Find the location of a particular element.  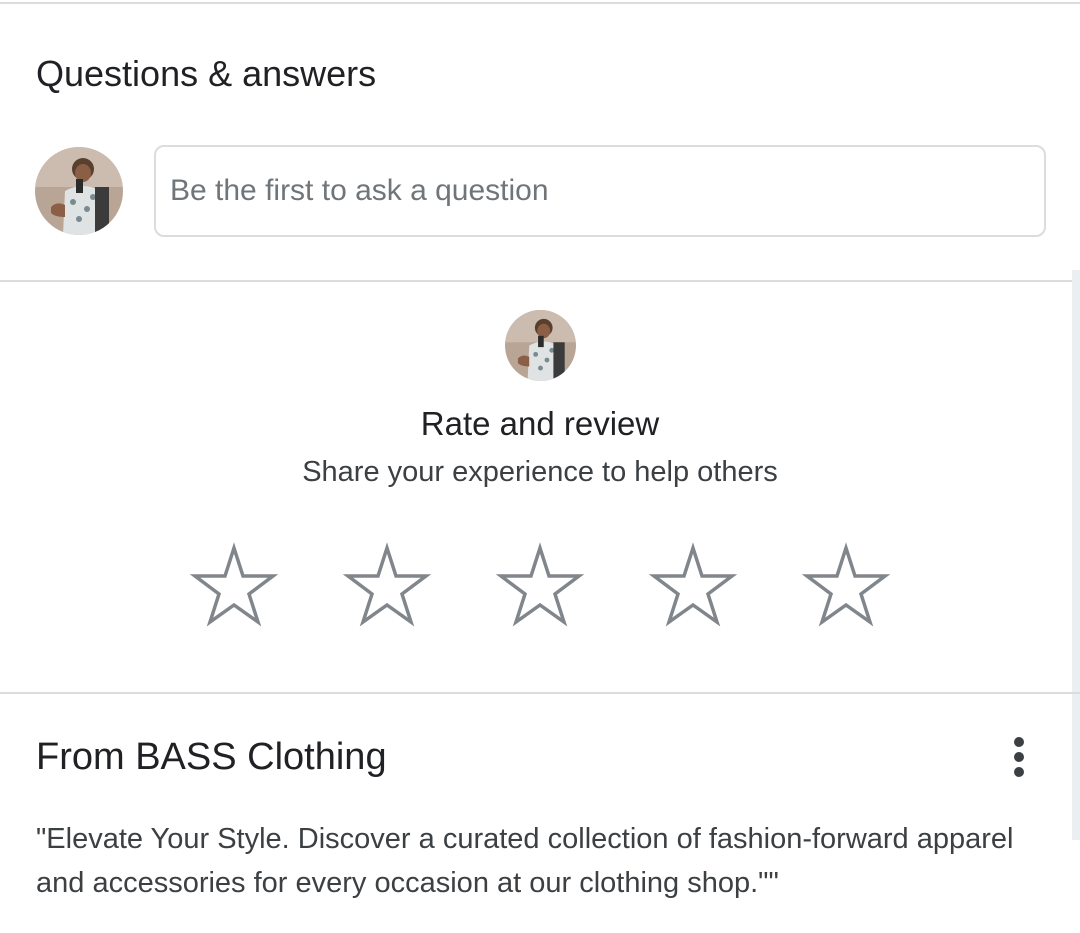

star-5-icon is located at coordinates (846, 585).